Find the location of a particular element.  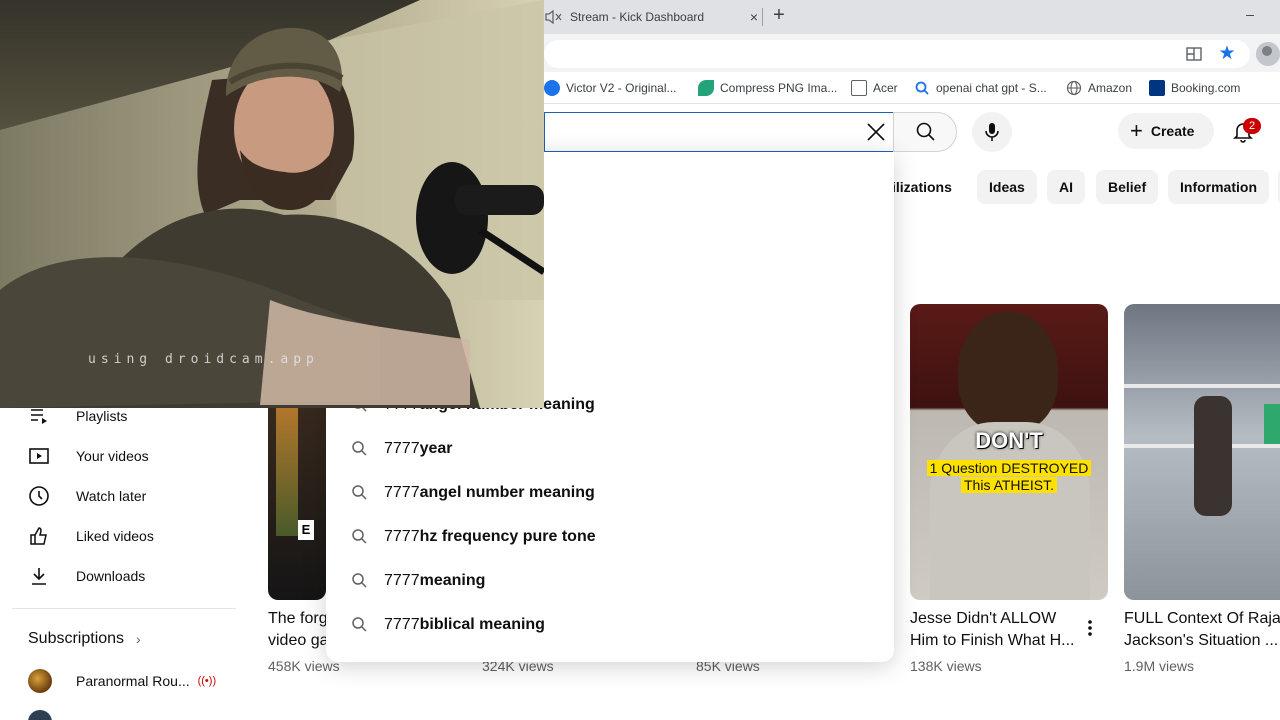

address-bar is located at coordinates (897, 54).